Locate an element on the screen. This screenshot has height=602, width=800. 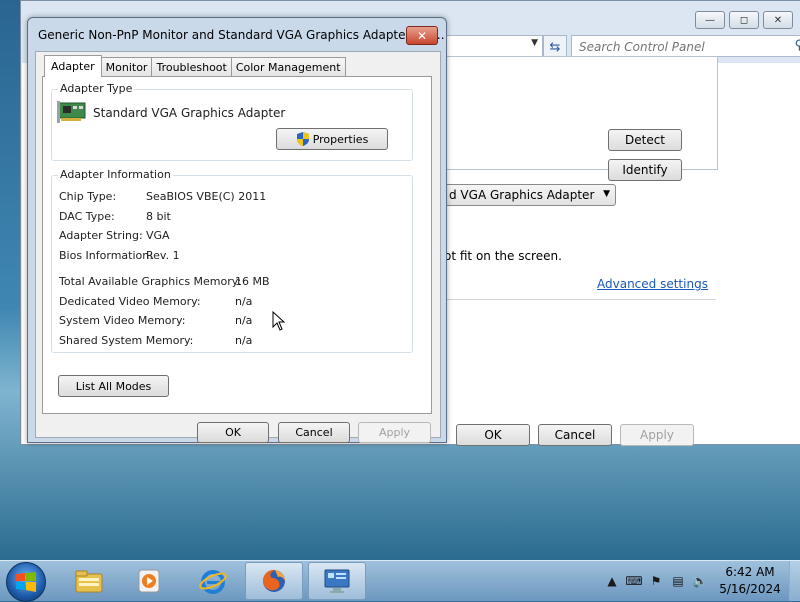
media-player-icon is located at coordinates (149, 581).